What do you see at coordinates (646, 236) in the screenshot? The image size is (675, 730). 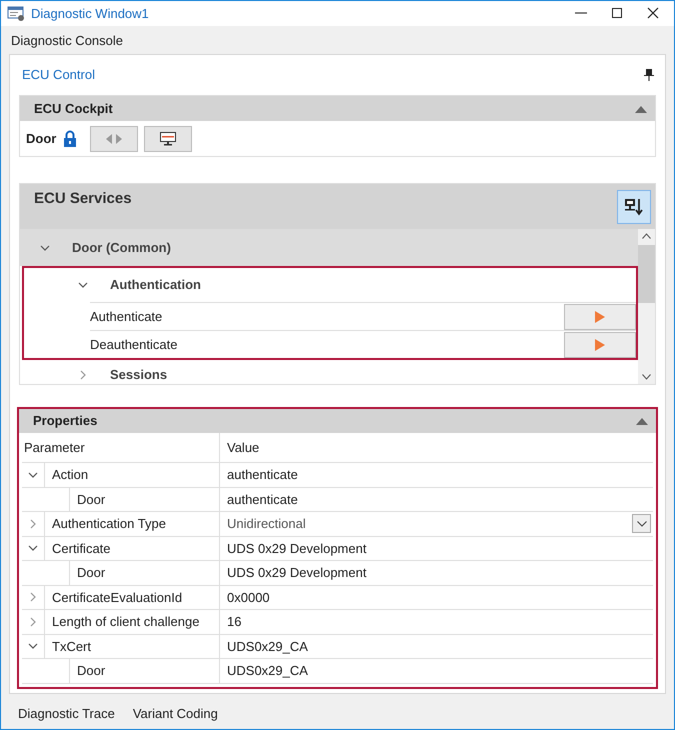 I see `scroll-up-icon` at bounding box center [646, 236].